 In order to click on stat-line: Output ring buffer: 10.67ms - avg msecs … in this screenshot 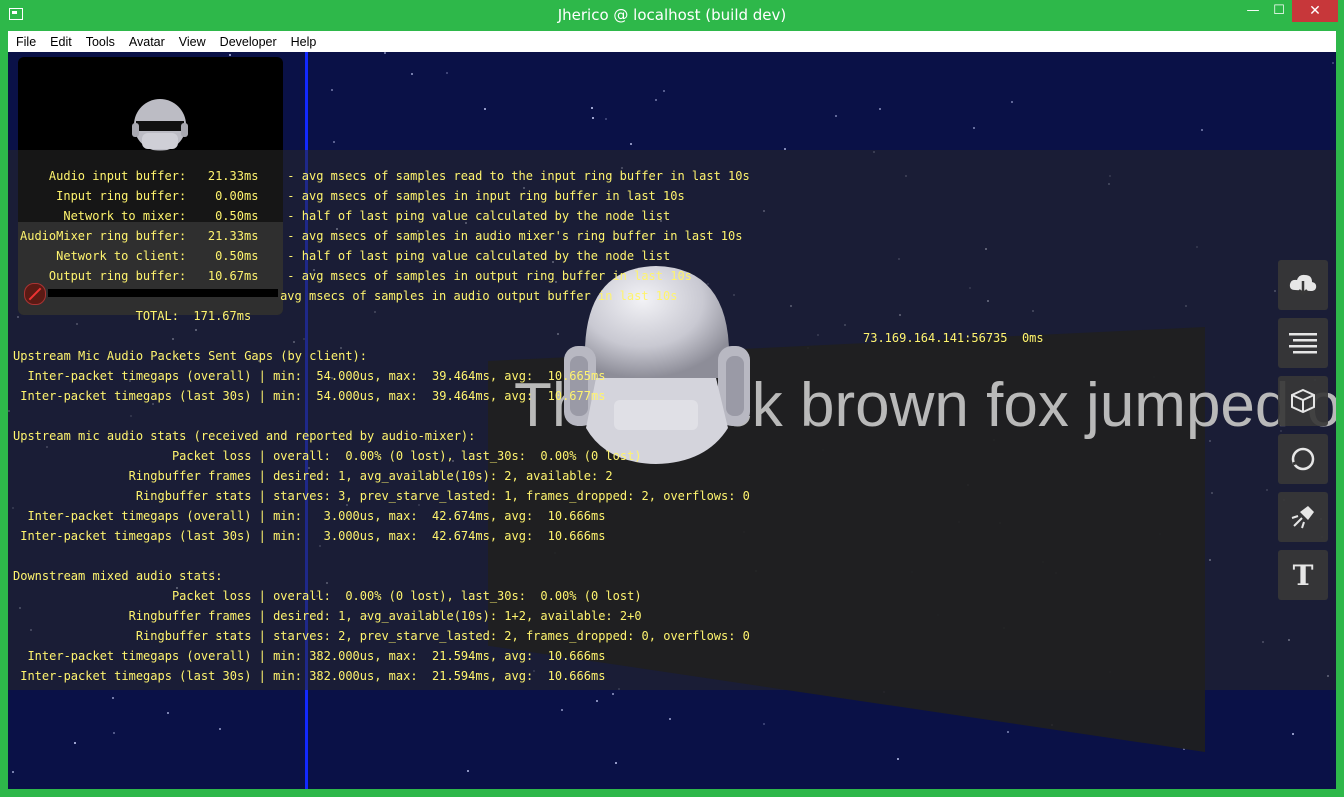, I will do `click(356, 276)`.